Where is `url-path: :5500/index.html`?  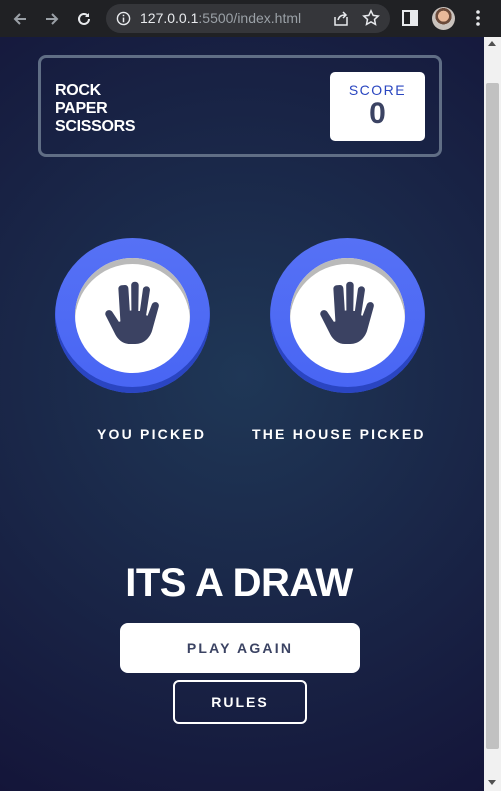 url-path: :5500/index.html is located at coordinates (250, 18).